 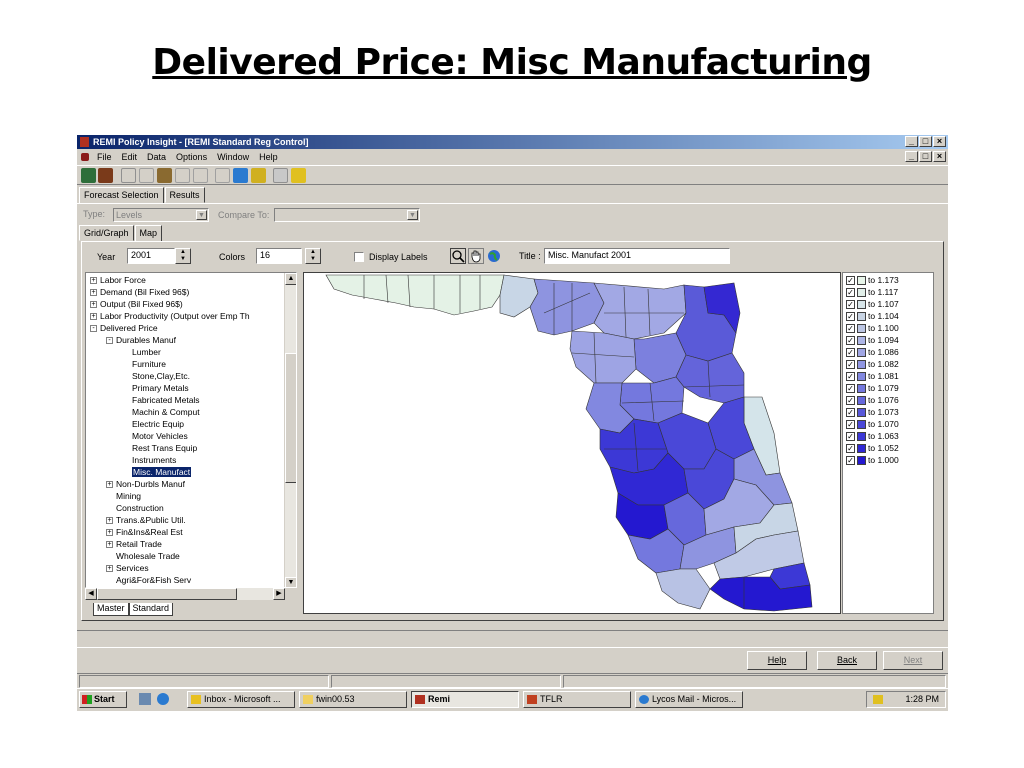 What do you see at coordinates (290, 582) in the screenshot?
I see `scroll-down-arrow-icon: ▼` at bounding box center [290, 582].